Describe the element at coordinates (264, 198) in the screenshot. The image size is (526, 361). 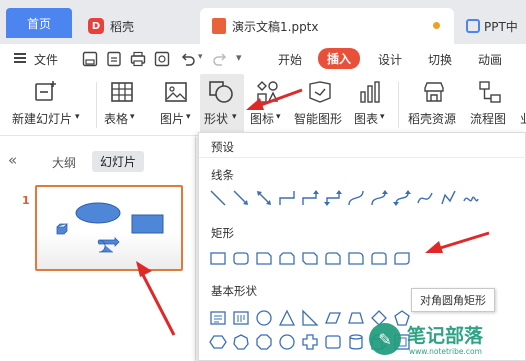
I see `double-arrow-line-shape` at that location.